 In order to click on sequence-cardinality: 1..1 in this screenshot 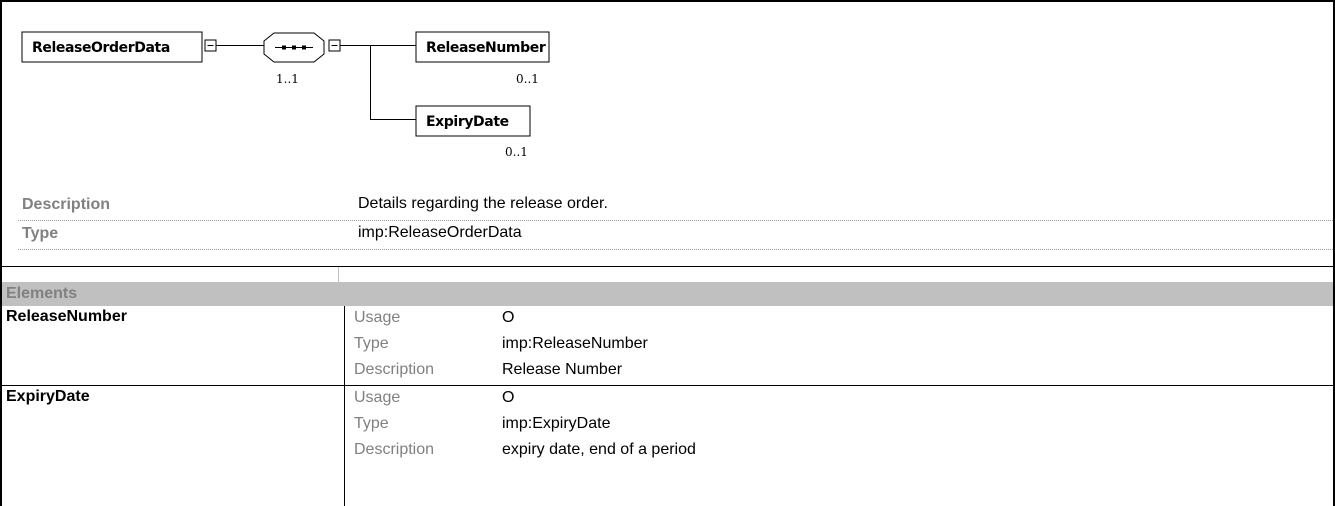, I will do `click(287, 79)`.